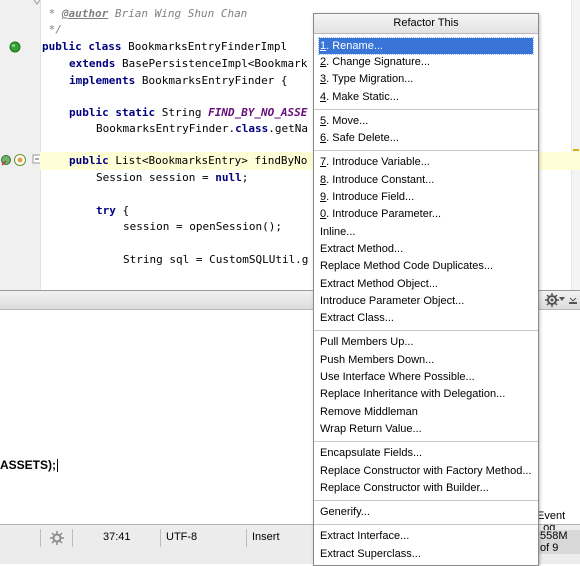  I want to click on file-encoding: UTF-8, so click(181, 537).